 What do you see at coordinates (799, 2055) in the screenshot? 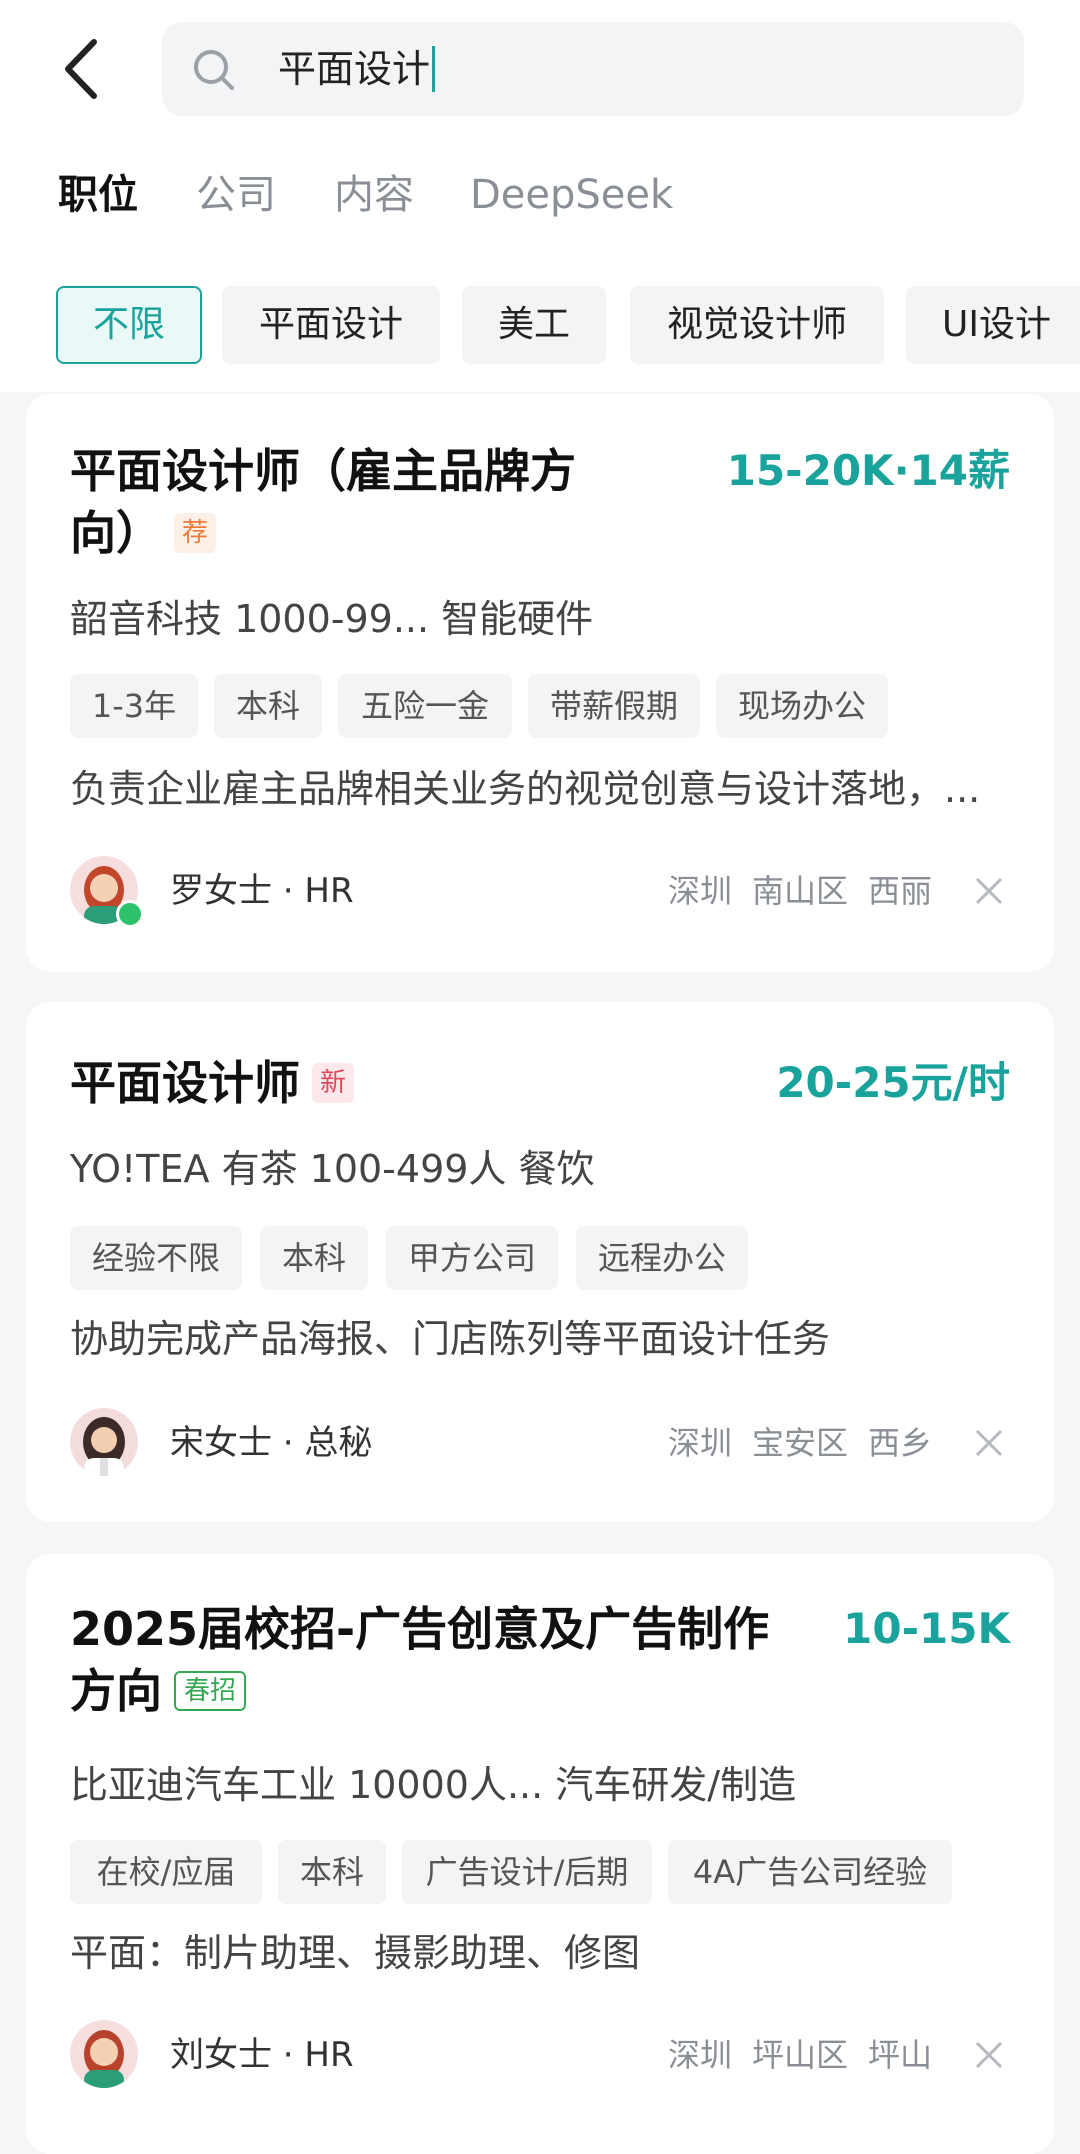
I see `location-district: 坪山区` at bounding box center [799, 2055].